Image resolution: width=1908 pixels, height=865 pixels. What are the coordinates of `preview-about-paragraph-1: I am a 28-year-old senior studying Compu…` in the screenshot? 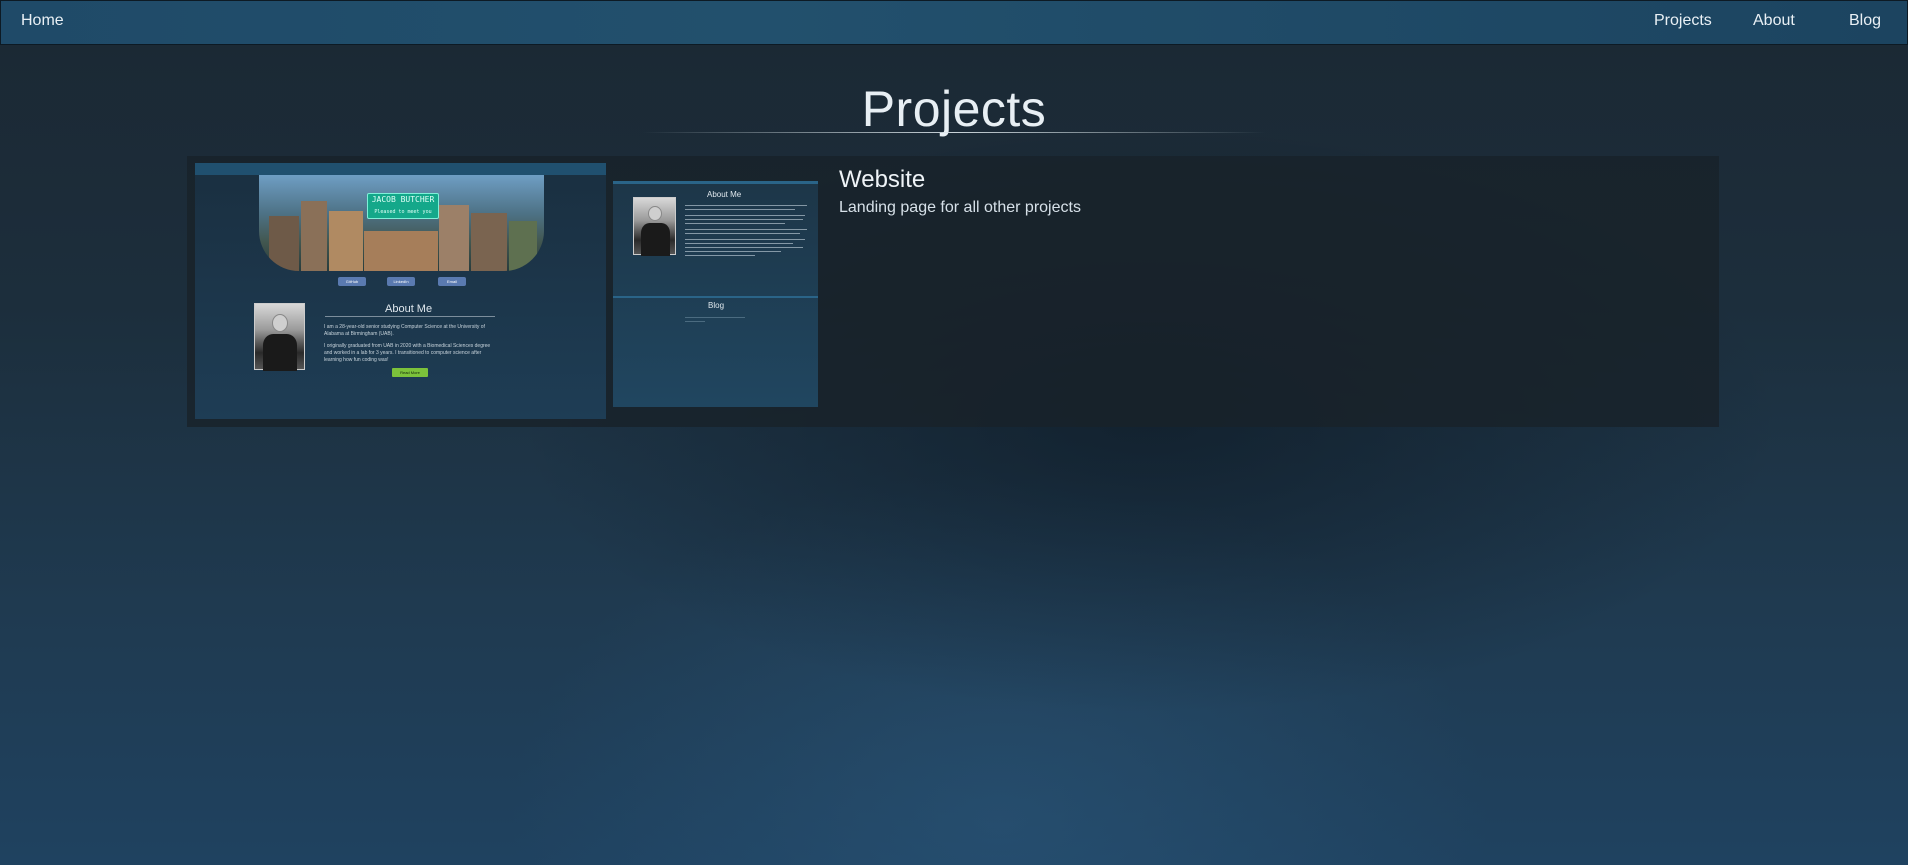 It's located at (404, 330).